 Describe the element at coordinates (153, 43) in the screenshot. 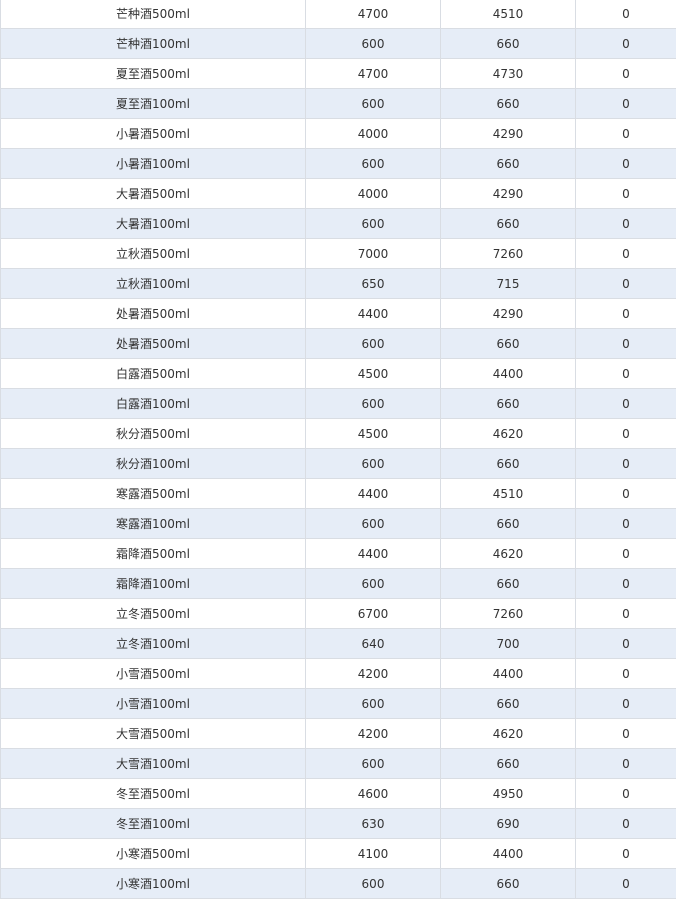

I see `product-name-cell: 芒种酒100ml` at that location.